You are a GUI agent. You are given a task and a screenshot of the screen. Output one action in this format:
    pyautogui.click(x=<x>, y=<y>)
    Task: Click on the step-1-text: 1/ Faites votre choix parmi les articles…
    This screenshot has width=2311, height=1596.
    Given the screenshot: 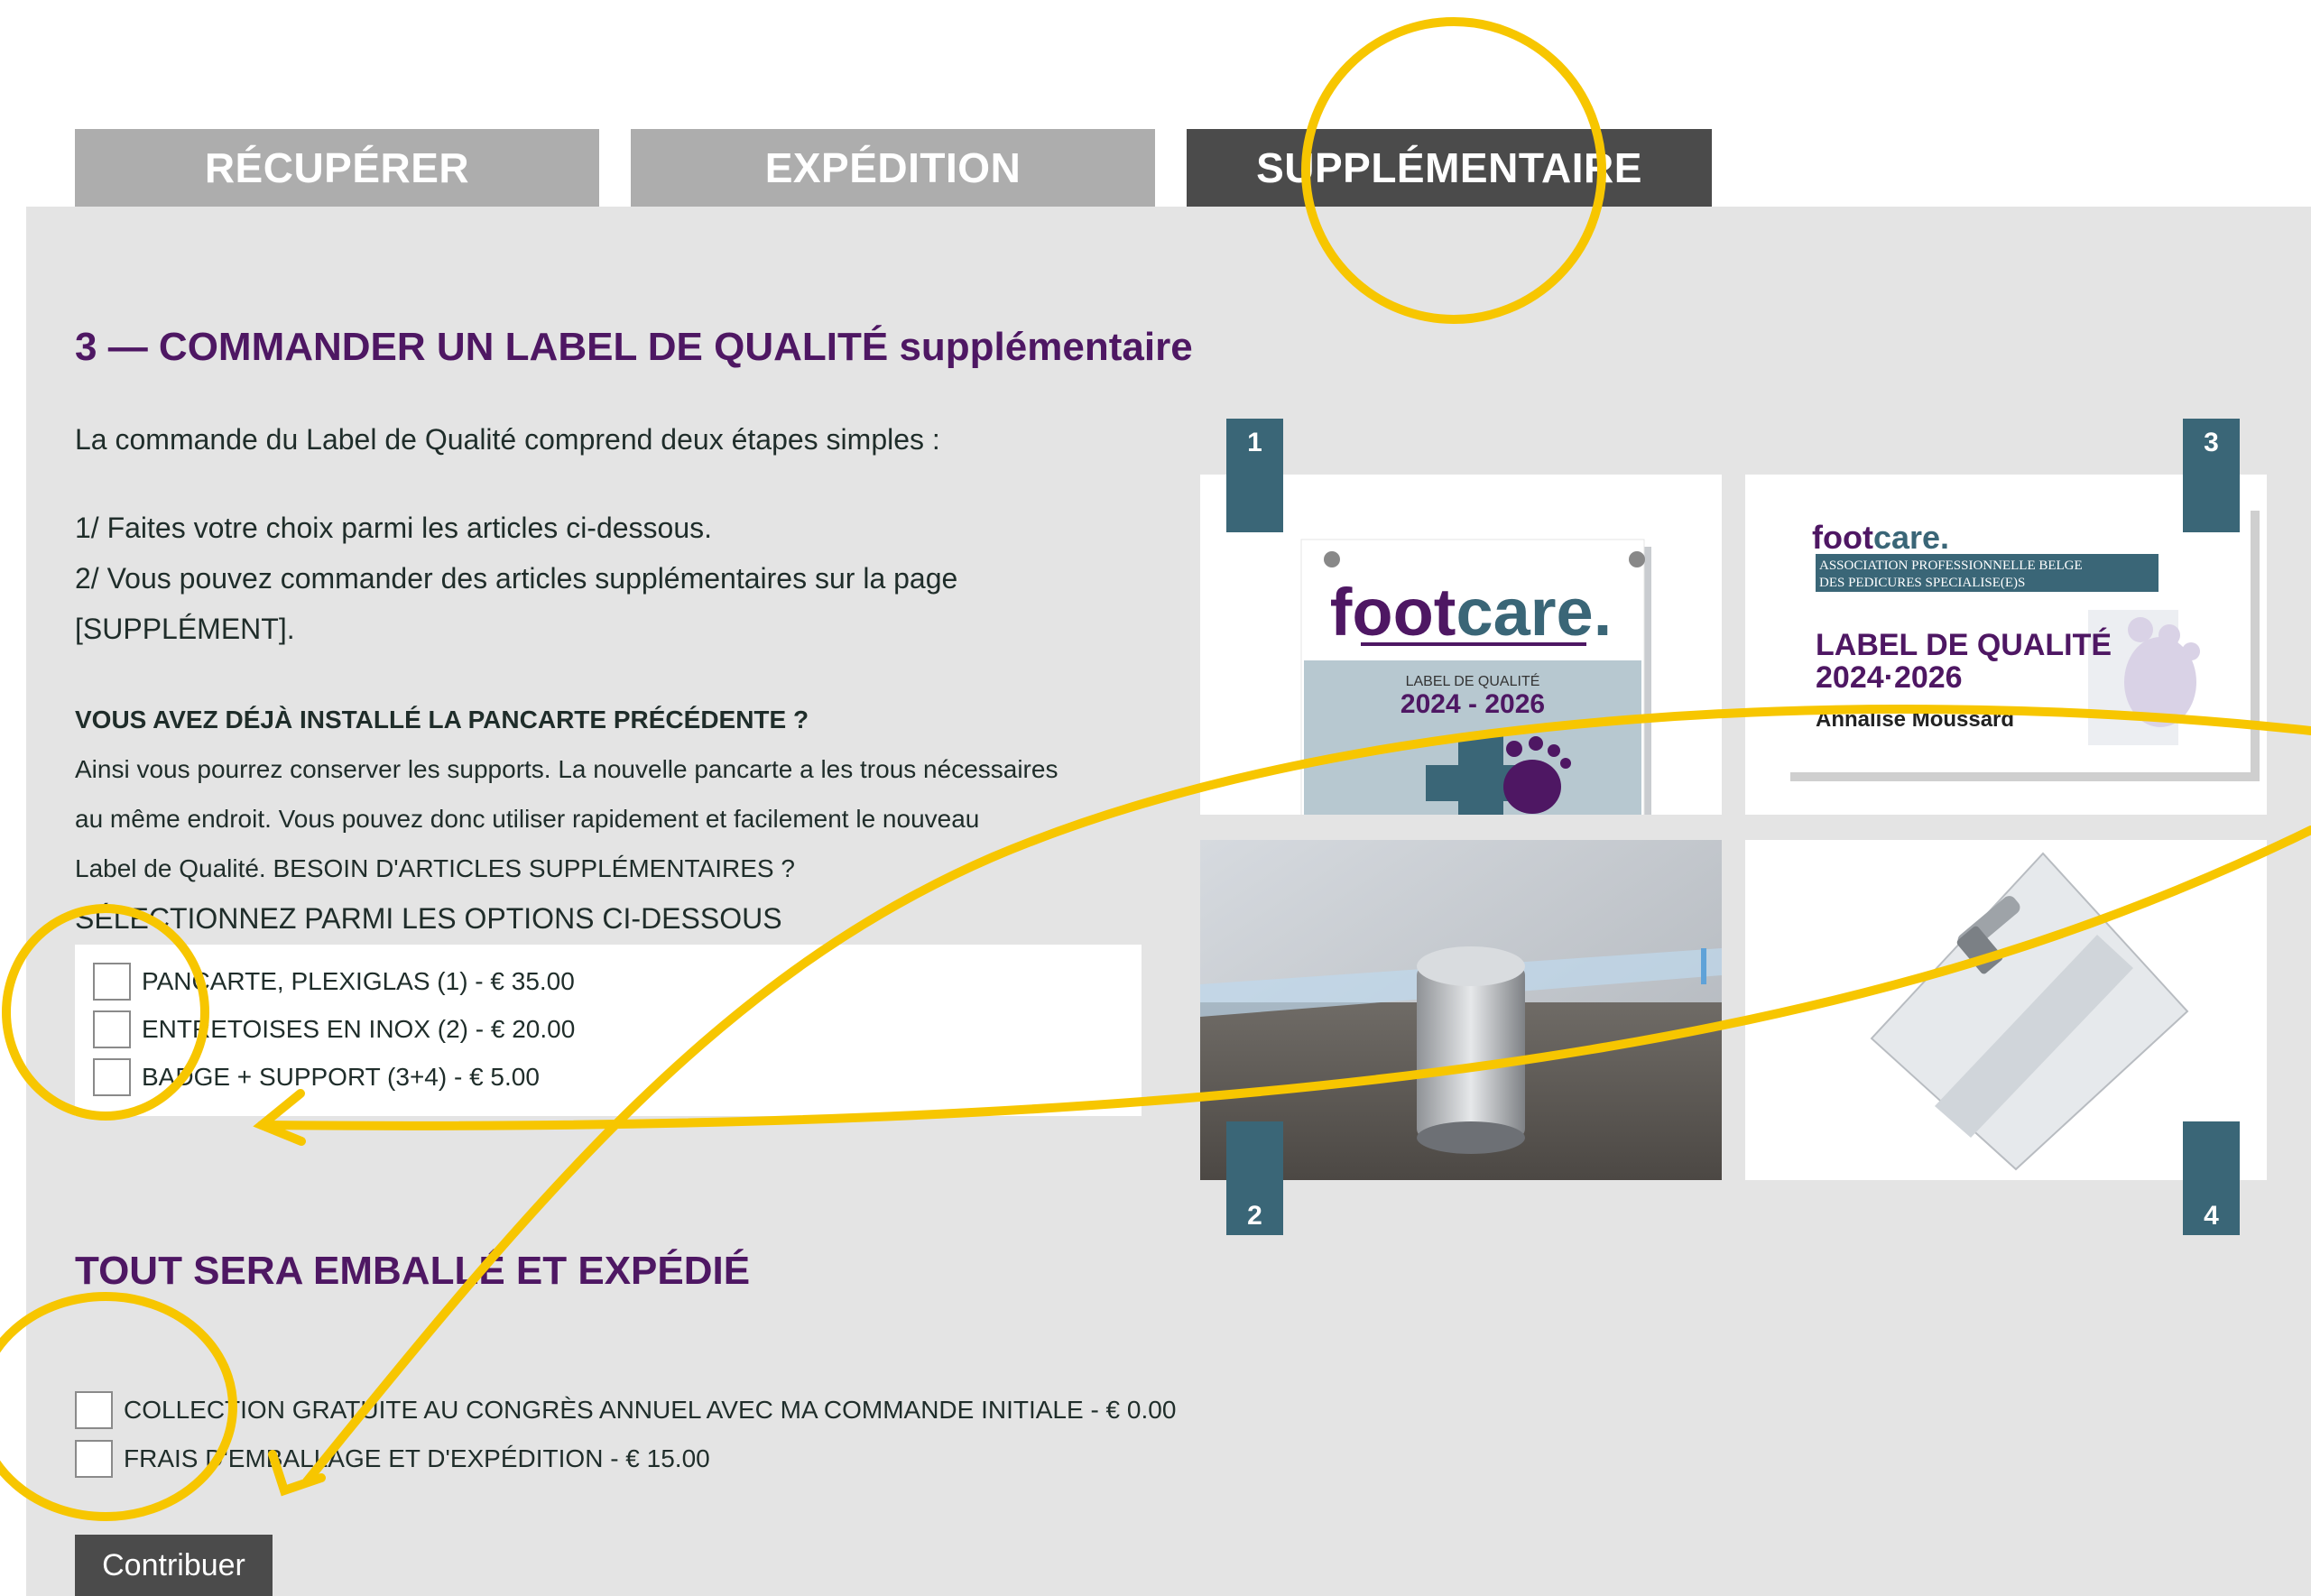 What is the action you would take?
    pyautogui.click(x=394, y=528)
    